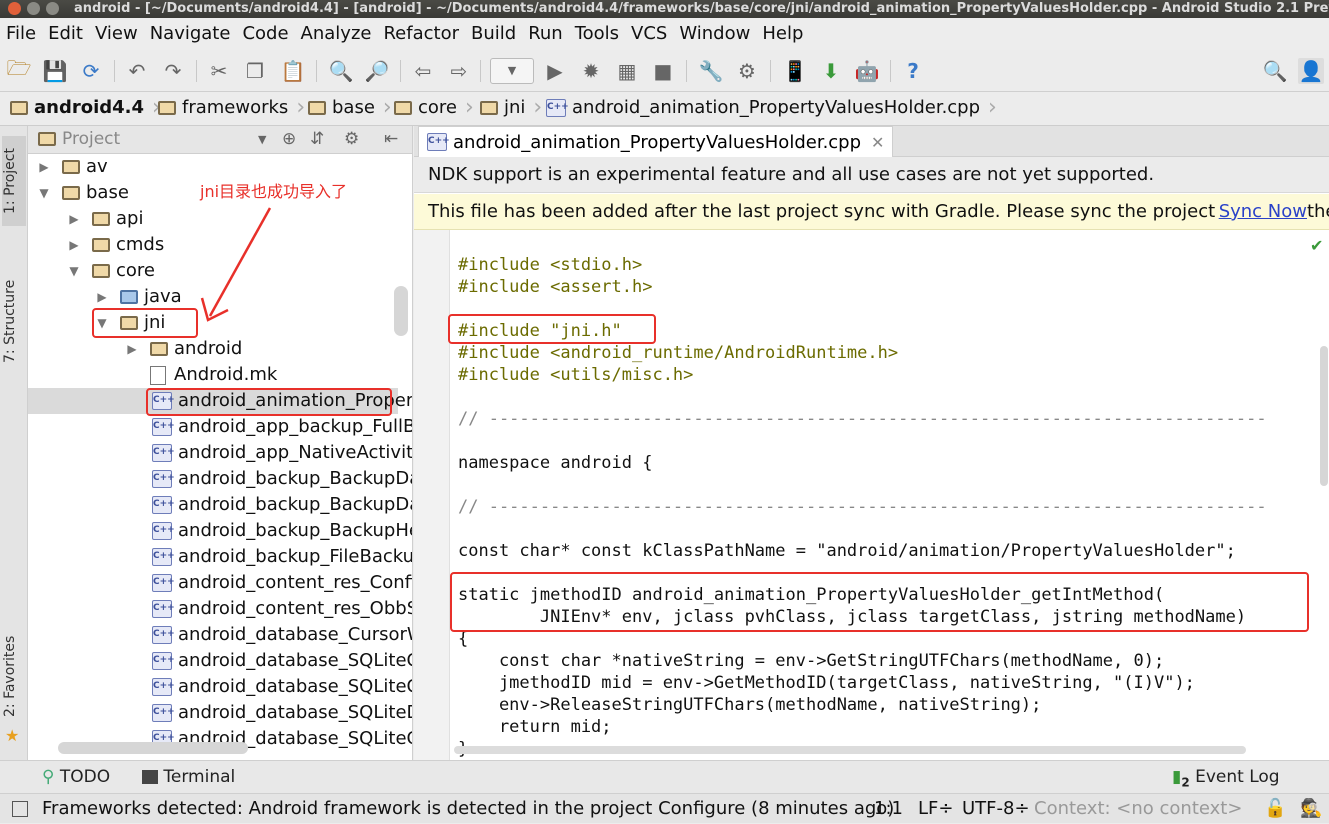 The image size is (1329, 824). What do you see at coordinates (511, 108) in the screenshot?
I see `breadcrumb-jni: jni ›` at bounding box center [511, 108].